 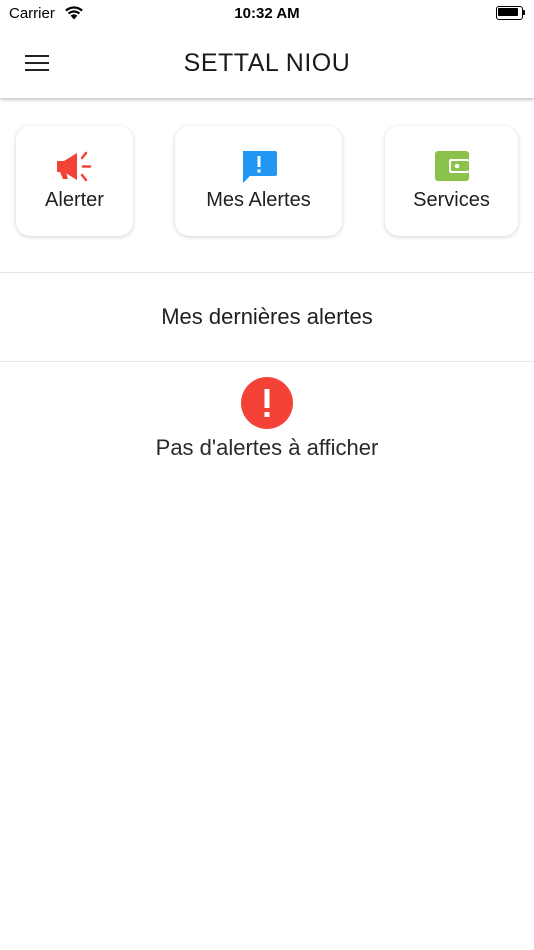 I want to click on app-title: SETTAL NIOU, so click(x=267, y=63).